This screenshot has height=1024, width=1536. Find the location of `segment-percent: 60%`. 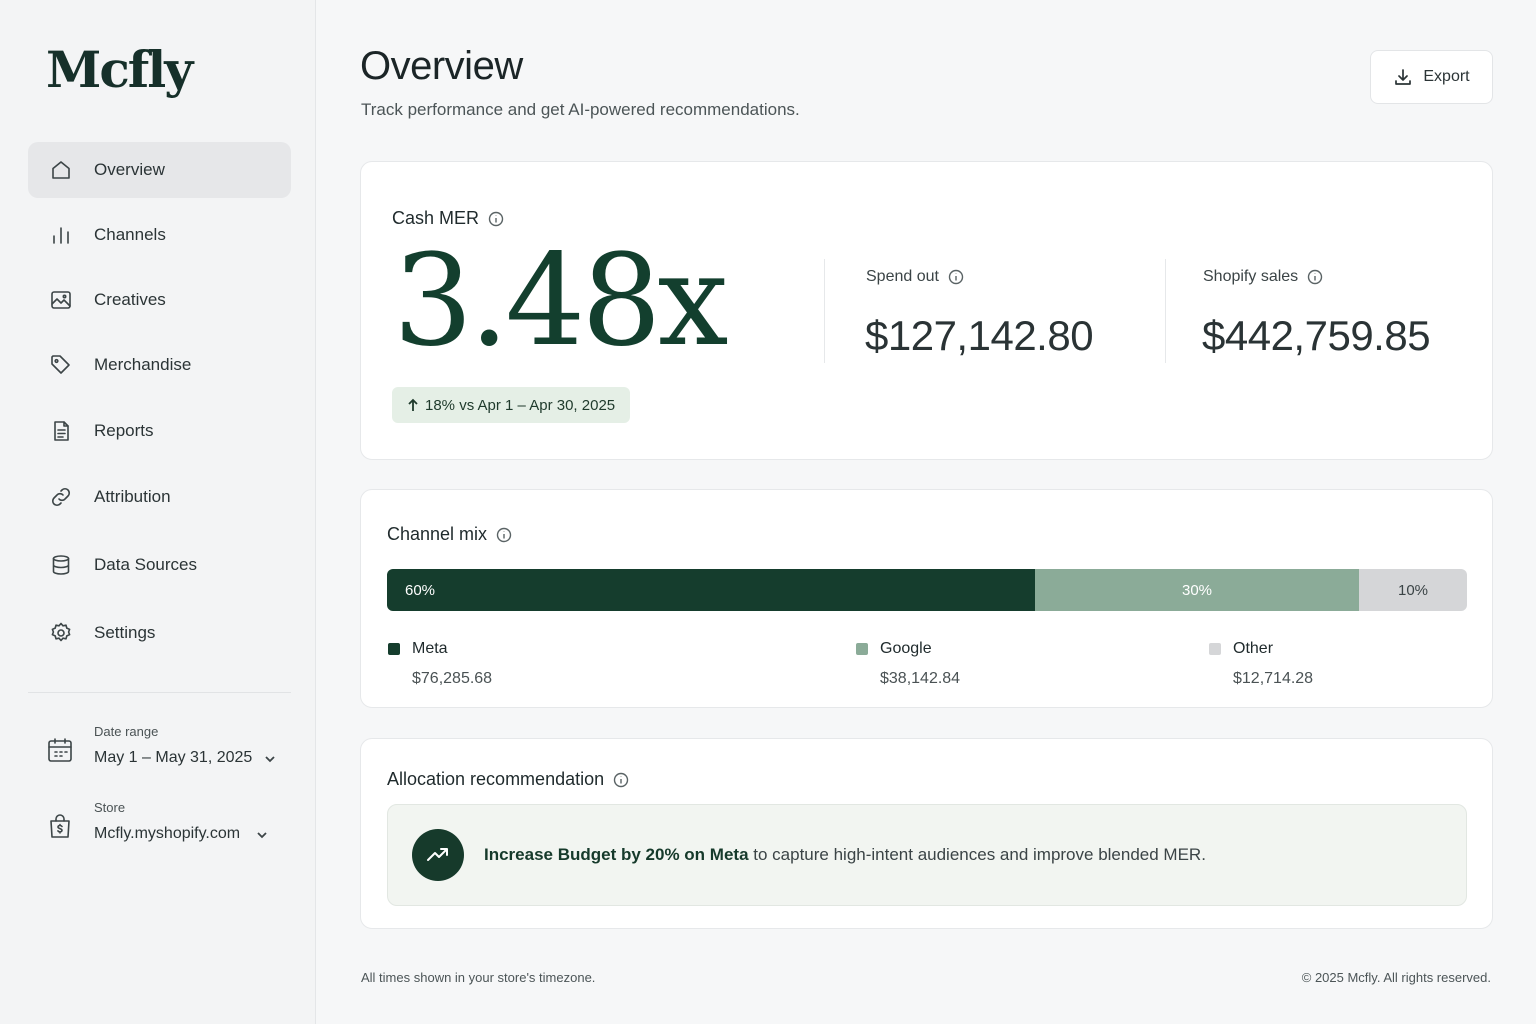

segment-percent: 60% is located at coordinates (420, 590).